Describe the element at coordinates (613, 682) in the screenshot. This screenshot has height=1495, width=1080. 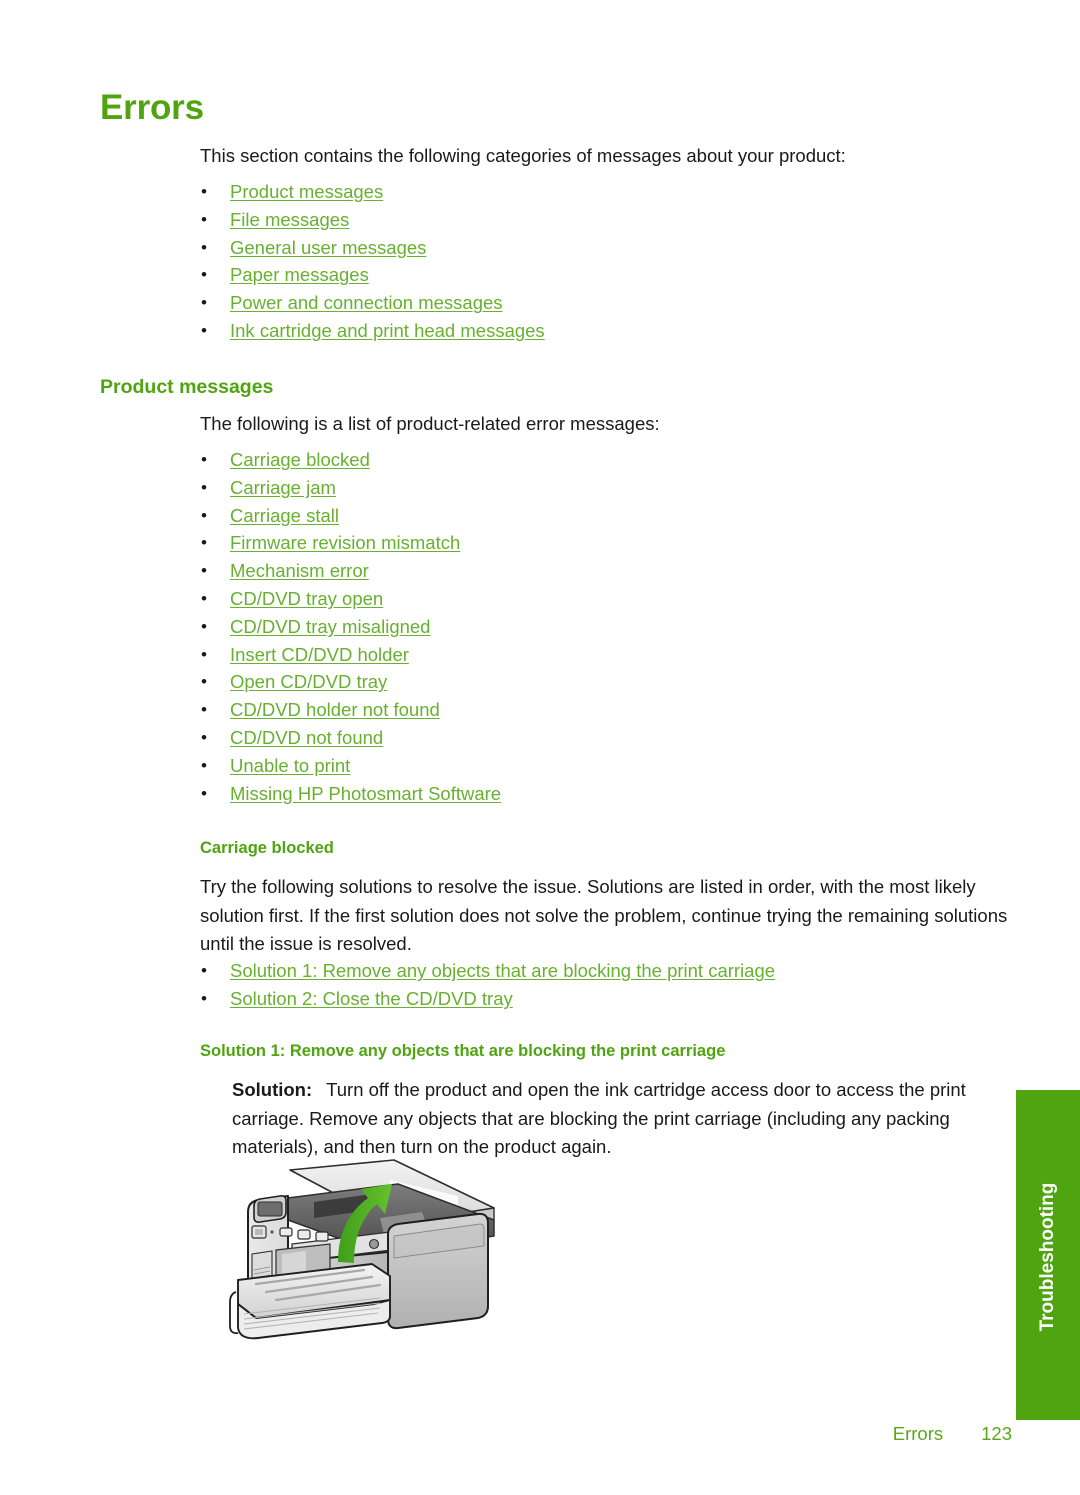
I see `list-item: • Open CD/DVD tray` at that location.